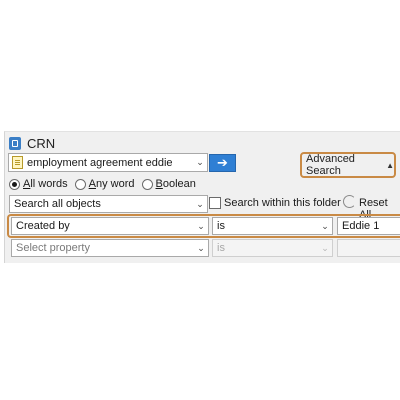  What do you see at coordinates (215, 203) in the screenshot?
I see `within-folder-checkbox` at bounding box center [215, 203].